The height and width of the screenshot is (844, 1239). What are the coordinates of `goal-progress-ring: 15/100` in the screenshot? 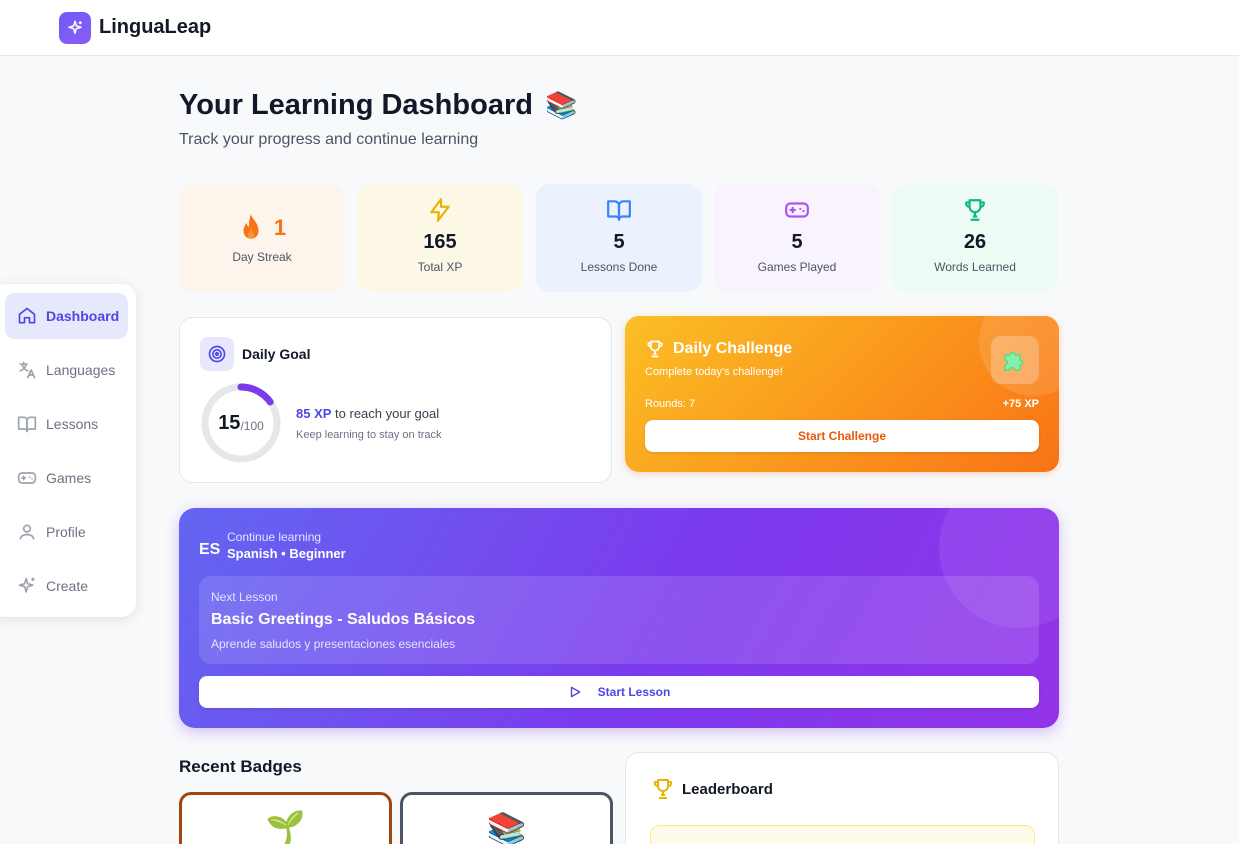 It's located at (241, 423).